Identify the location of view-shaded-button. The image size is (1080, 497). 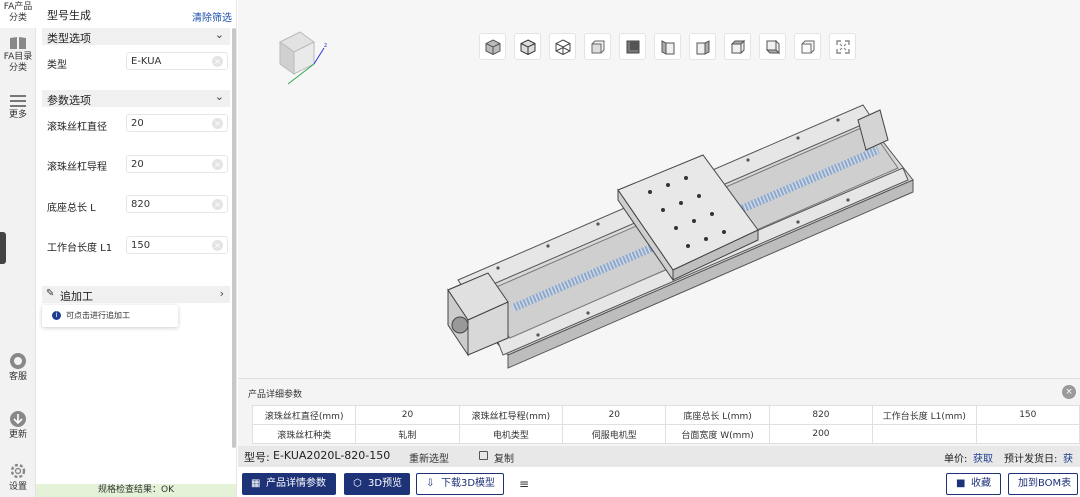
(492, 46).